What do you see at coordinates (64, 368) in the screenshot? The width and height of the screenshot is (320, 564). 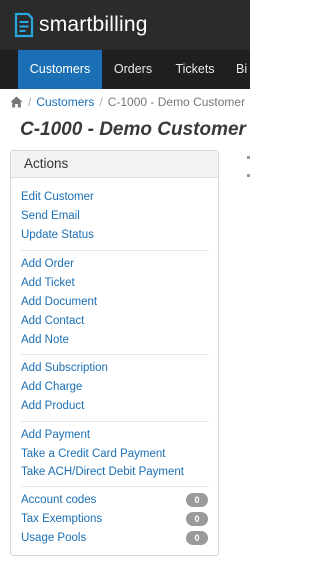 I see `add-subscription-link: Add Subscription` at bounding box center [64, 368].